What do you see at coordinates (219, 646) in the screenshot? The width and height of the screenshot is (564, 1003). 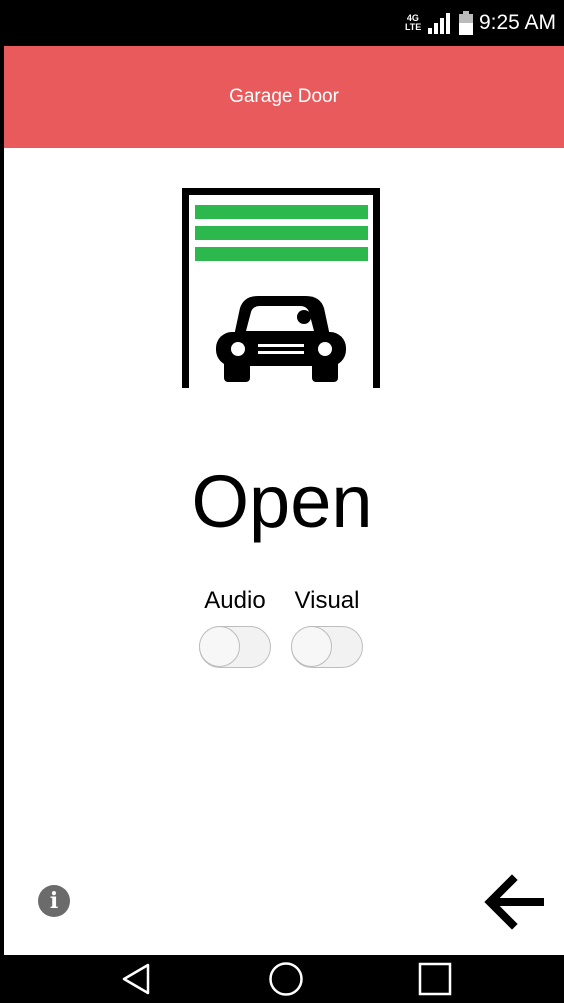 I see `audio-toggle-knob` at bounding box center [219, 646].